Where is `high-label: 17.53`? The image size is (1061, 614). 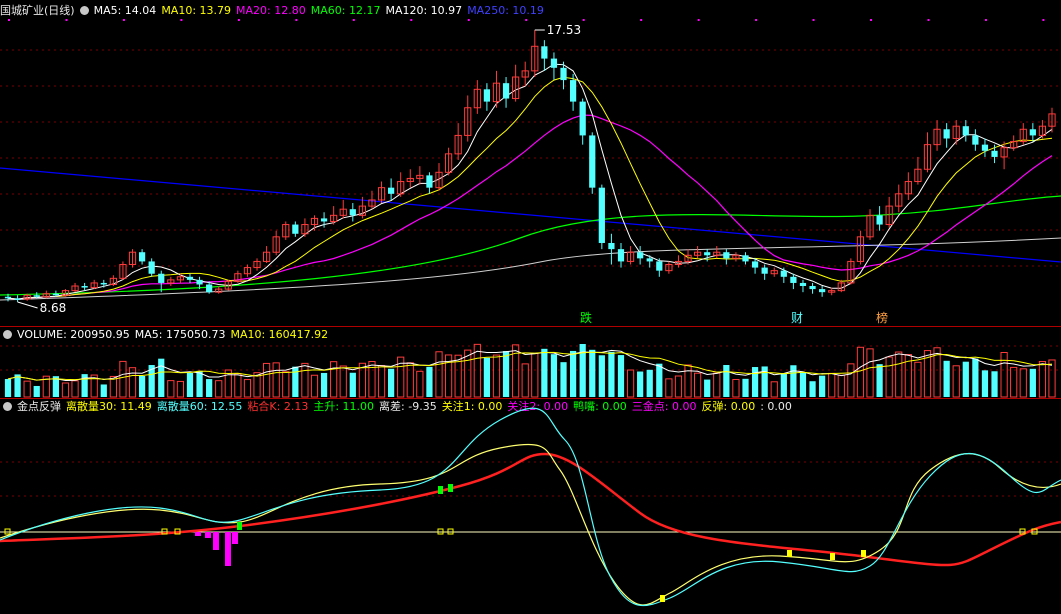 high-label: 17.53 is located at coordinates (564, 30).